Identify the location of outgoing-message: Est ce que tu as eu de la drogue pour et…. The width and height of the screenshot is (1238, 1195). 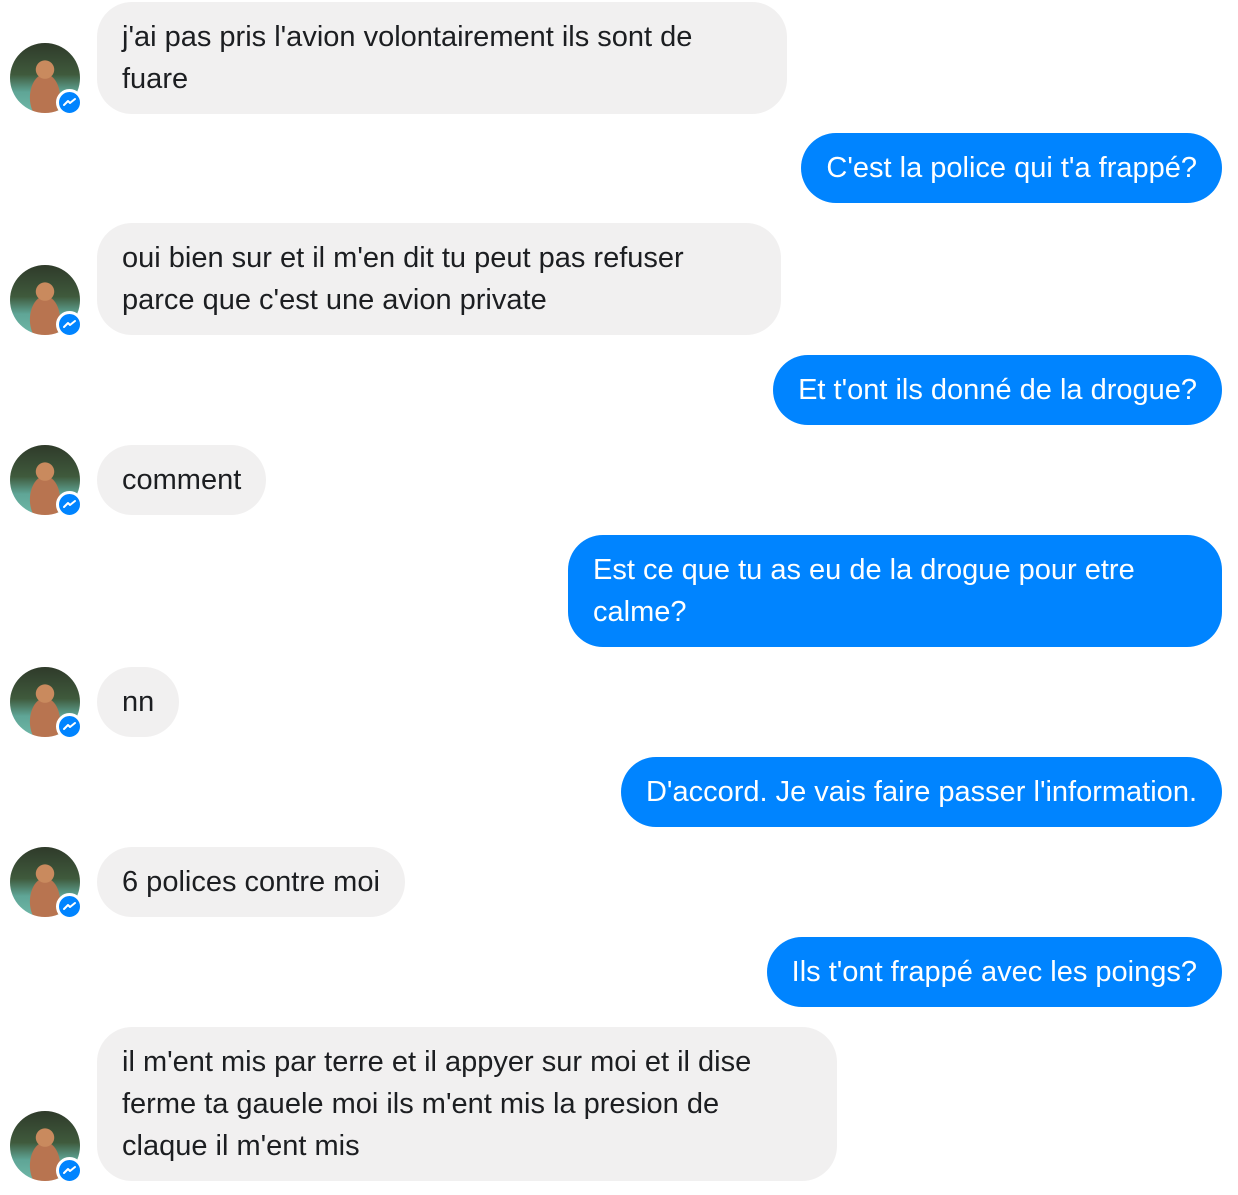
(895, 591).